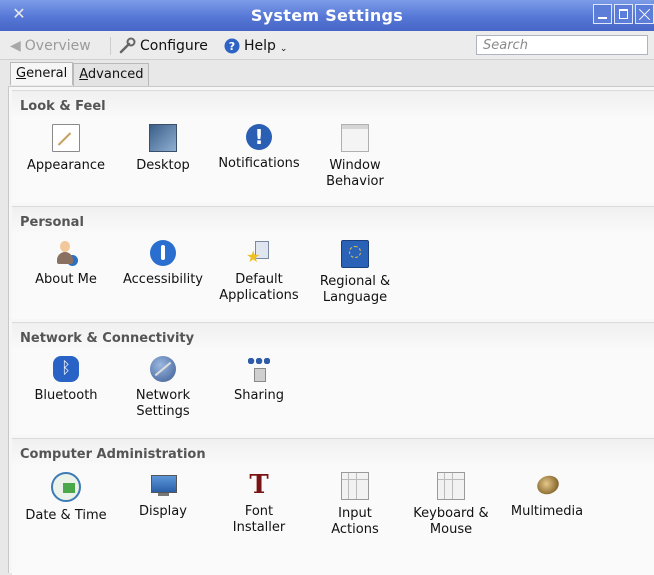  Describe the element at coordinates (259, 137) in the screenshot. I see `notifications-icon` at that location.